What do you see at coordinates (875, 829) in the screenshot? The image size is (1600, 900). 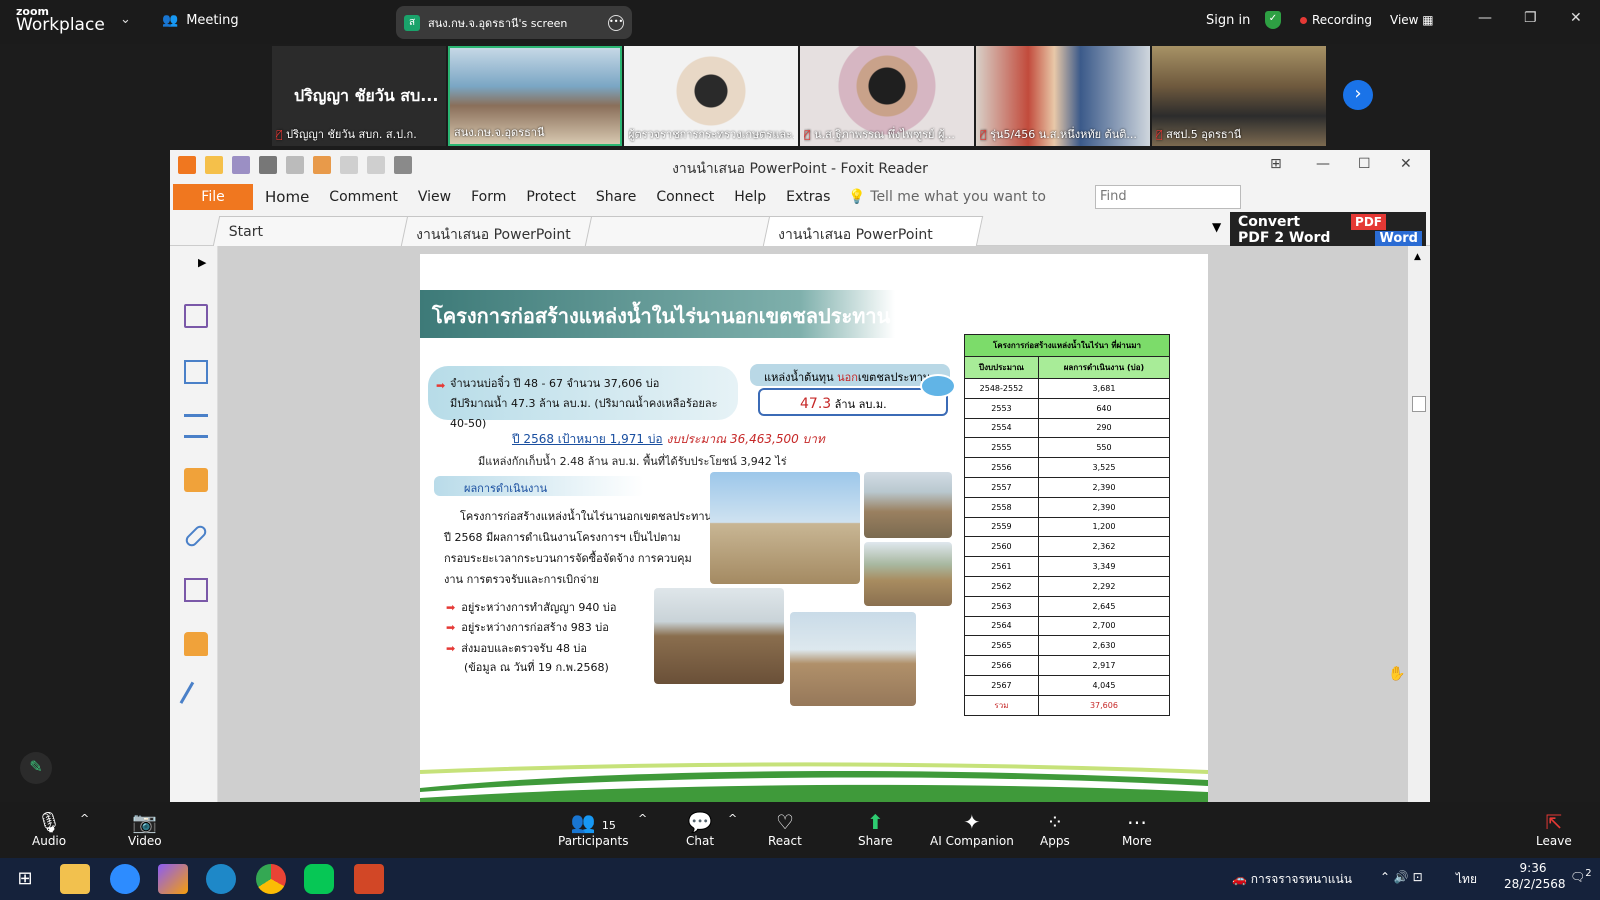 I see `share-button: ⬆ Share` at bounding box center [875, 829].